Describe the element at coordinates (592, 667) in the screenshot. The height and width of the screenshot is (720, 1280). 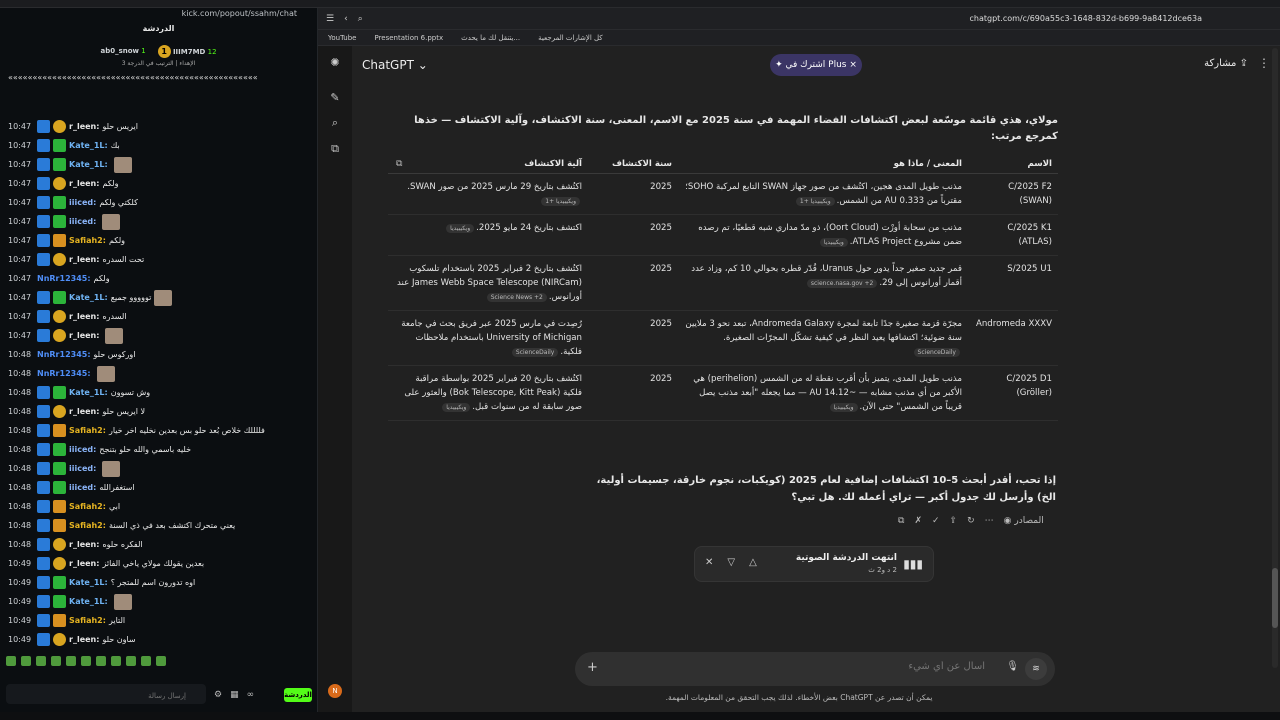
I see `plus-icon: +` at that location.